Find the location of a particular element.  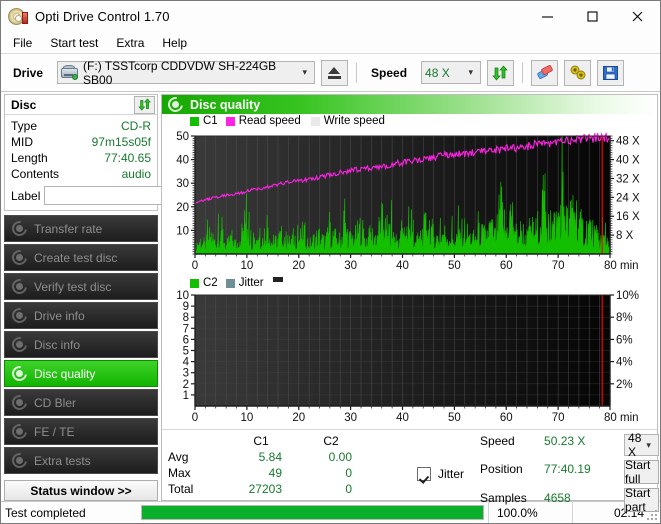

disc-panel-title: Disc is located at coordinates (24, 104).